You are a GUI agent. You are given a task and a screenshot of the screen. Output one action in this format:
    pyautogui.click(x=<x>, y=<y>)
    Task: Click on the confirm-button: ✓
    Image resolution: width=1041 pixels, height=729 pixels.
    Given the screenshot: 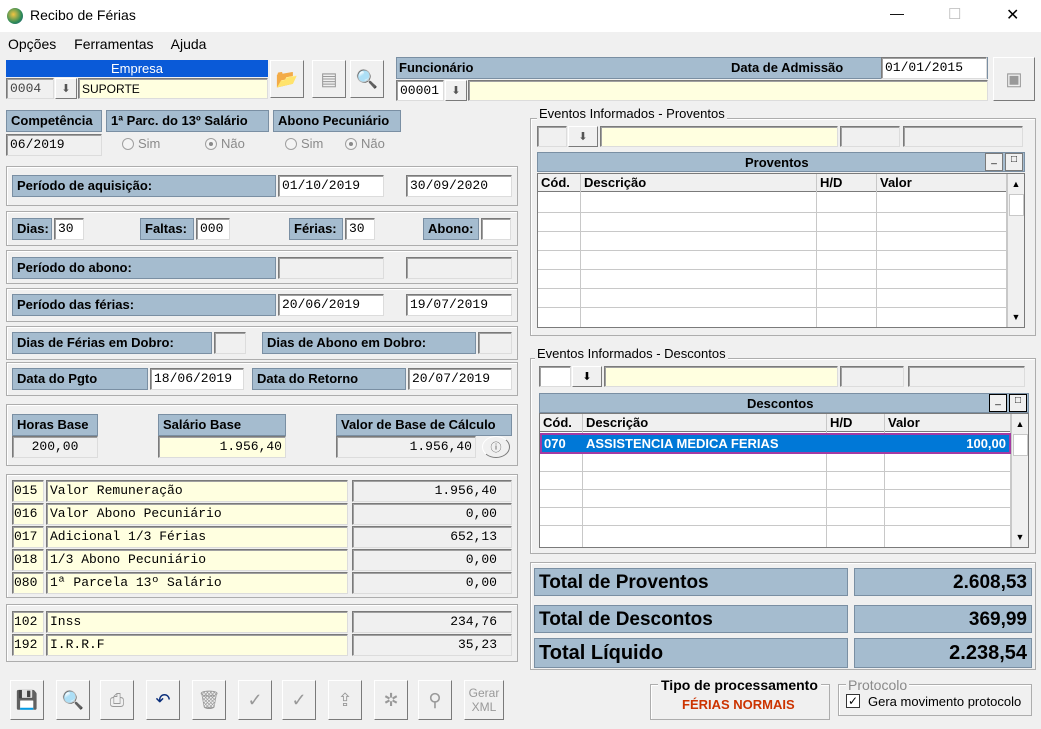 What is the action you would take?
    pyautogui.click(x=255, y=700)
    